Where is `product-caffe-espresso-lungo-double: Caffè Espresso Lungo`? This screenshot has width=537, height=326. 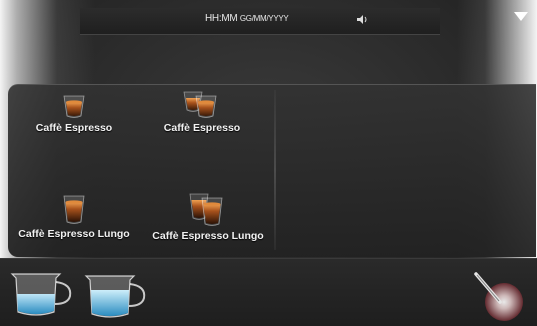 product-caffe-espresso-lungo-double: Caffè Espresso Lungo is located at coordinates (208, 217).